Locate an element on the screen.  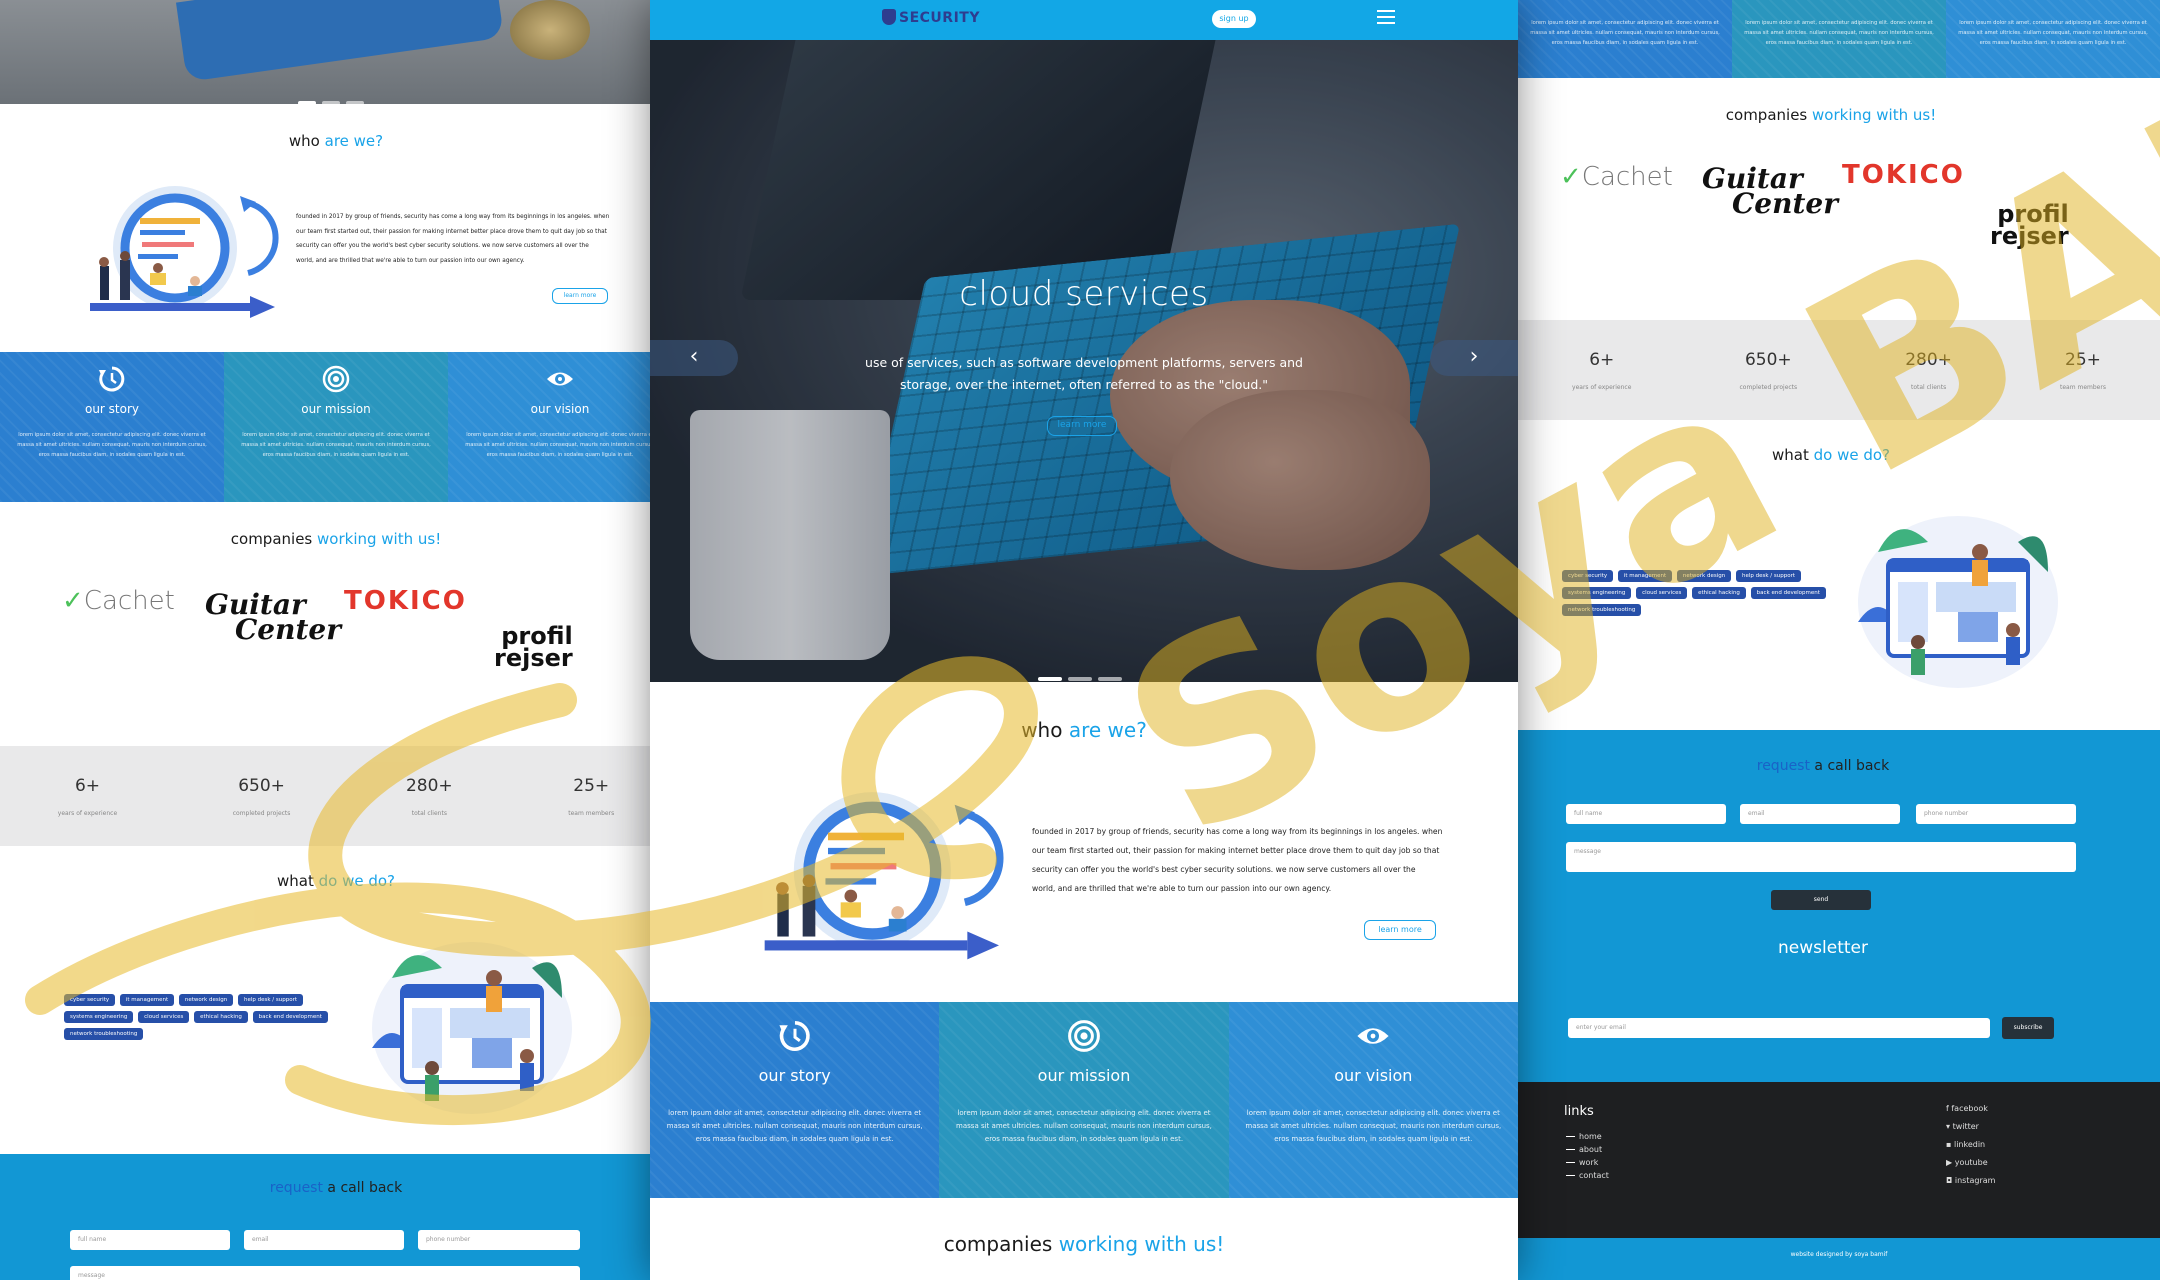
cachet-logo: ✓Cachet is located at coordinates (1616, 177).